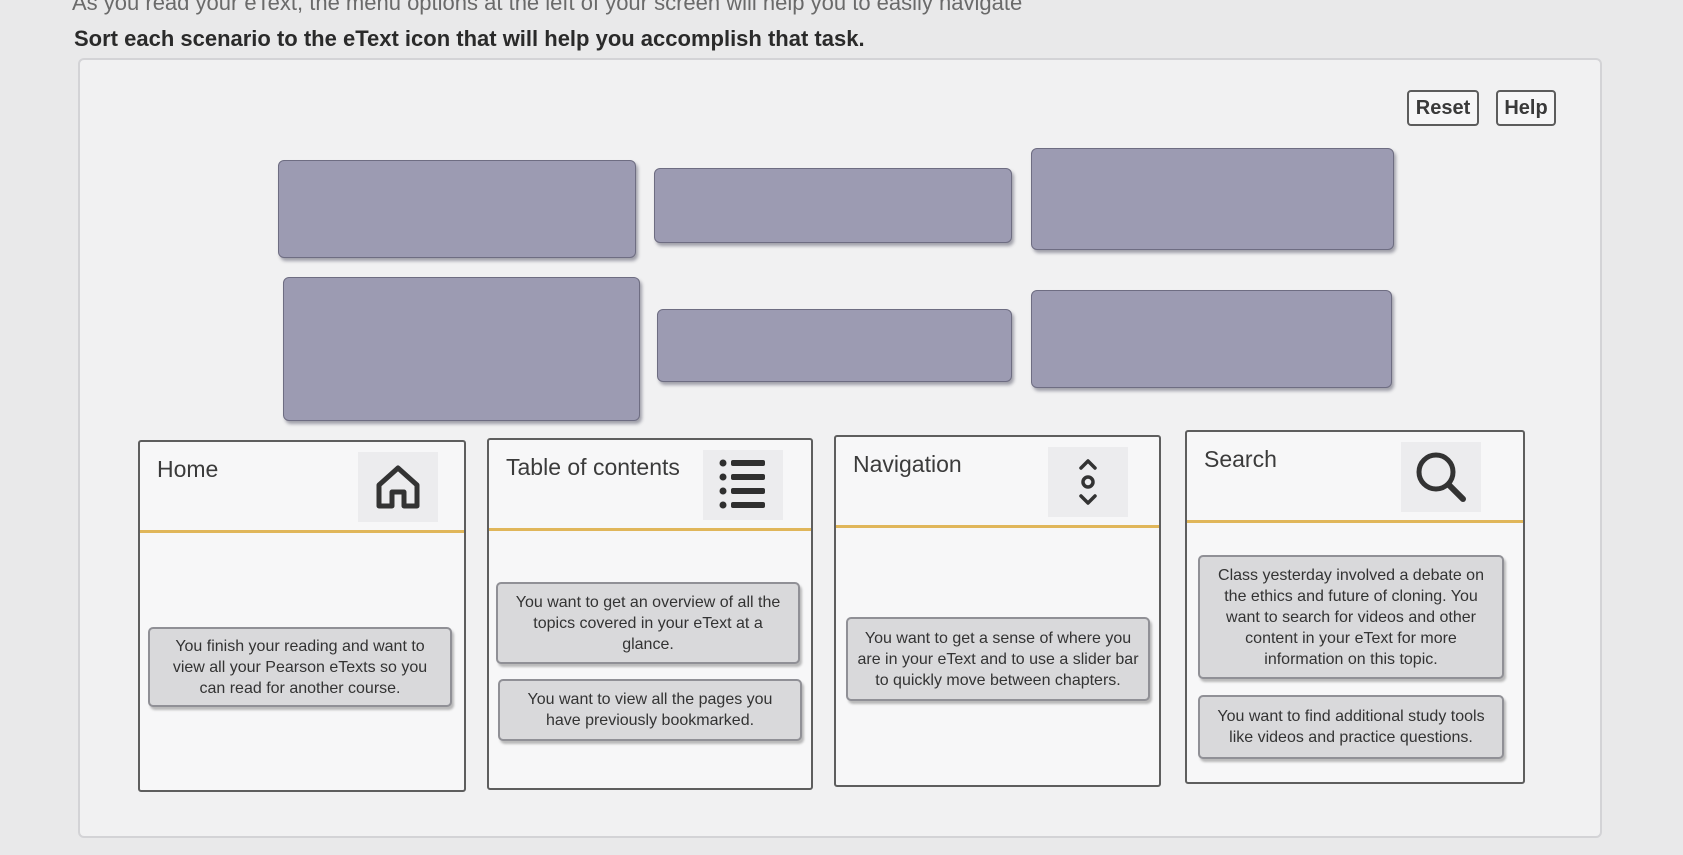  Describe the element at coordinates (1441, 477) in the screenshot. I see `search-icon` at that location.